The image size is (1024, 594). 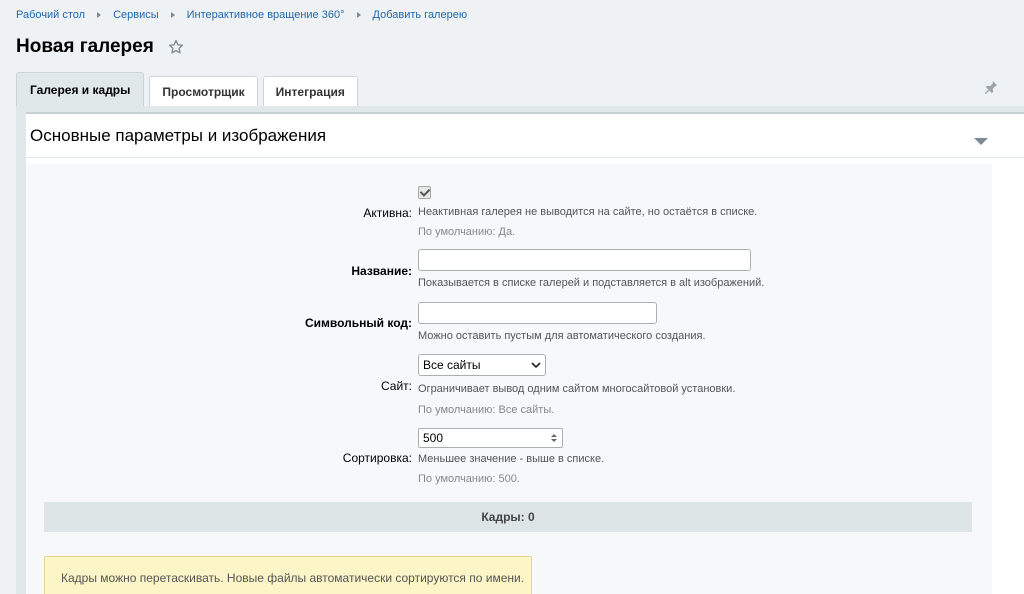 What do you see at coordinates (377, 458) in the screenshot?
I see `sort-label: Сортировка:` at bounding box center [377, 458].